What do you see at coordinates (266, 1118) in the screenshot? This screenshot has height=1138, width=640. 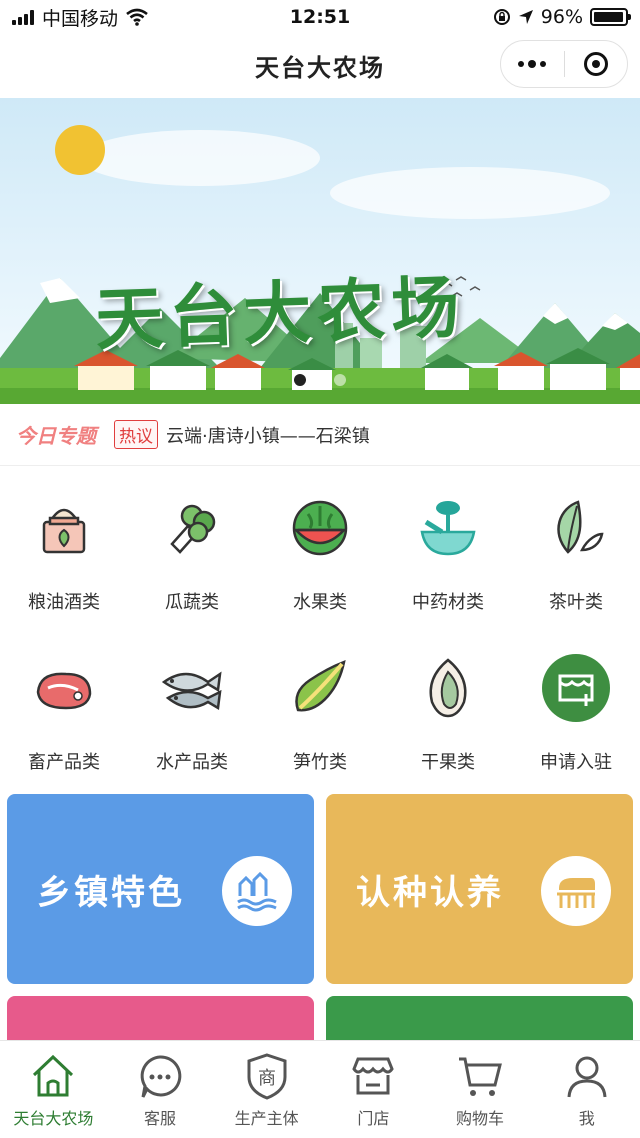 I see `tab-label: 生产主体` at bounding box center [266, 1118].